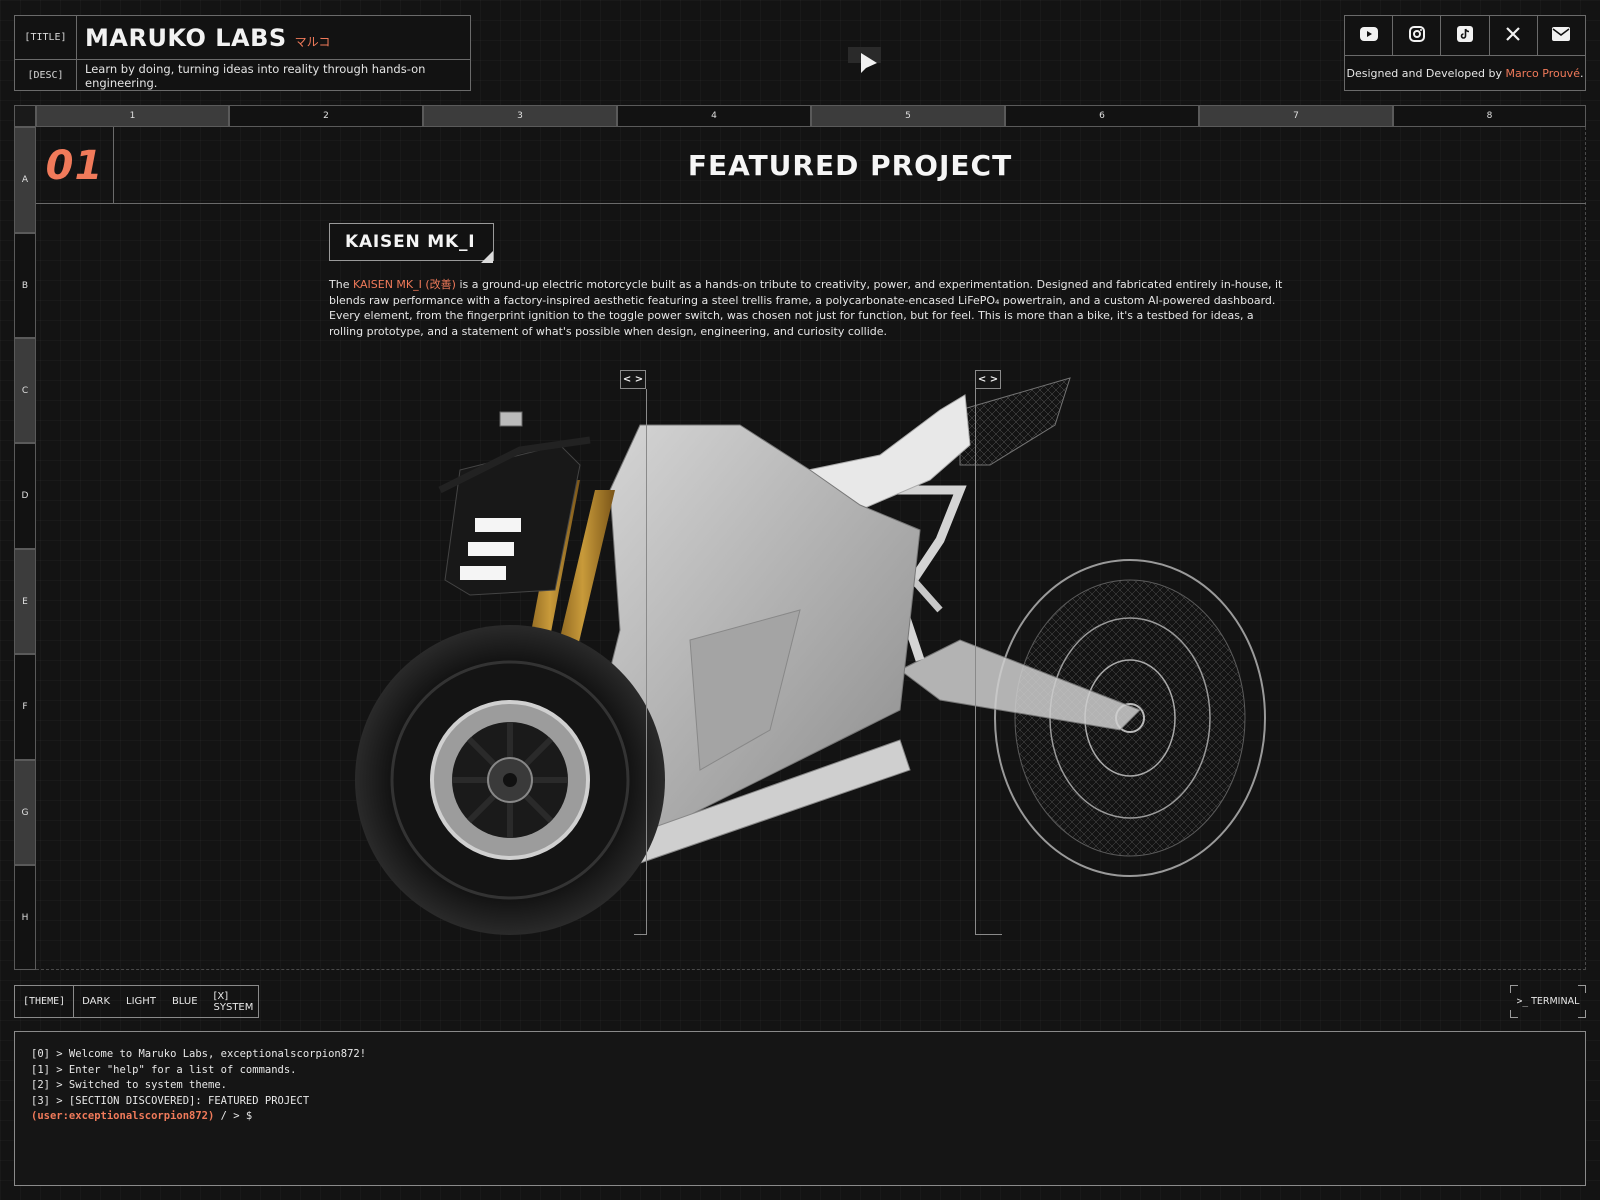 This screenshot has width=1600, height=1200. Describe the element at coordinates (404, 284) in the screenshot. I see `project-desc-highlight: KAISEN MK_I (改善)` at that location.